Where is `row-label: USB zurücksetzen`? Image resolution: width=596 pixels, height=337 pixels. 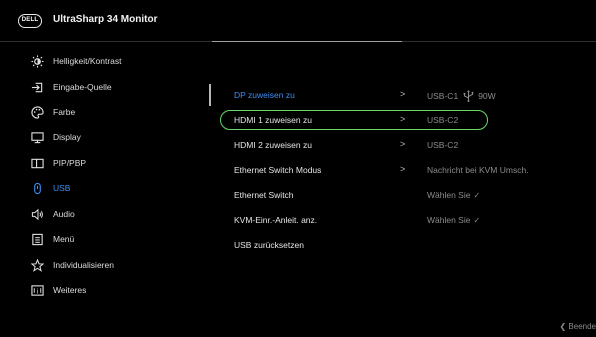
row-label: USB zurücksetzen is located at coordinates (269, 245).